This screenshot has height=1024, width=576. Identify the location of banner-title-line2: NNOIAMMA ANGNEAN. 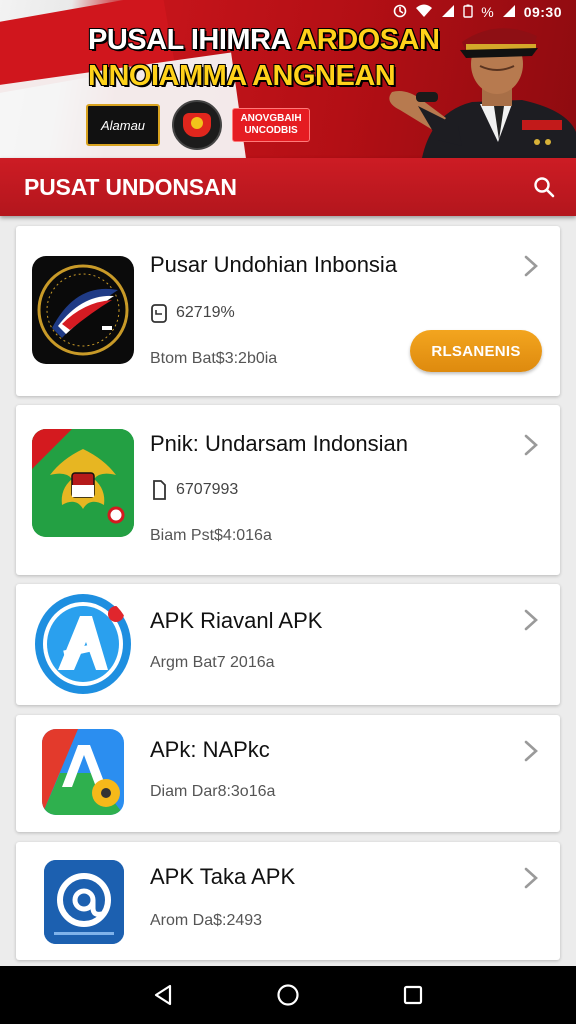
(242, 76).